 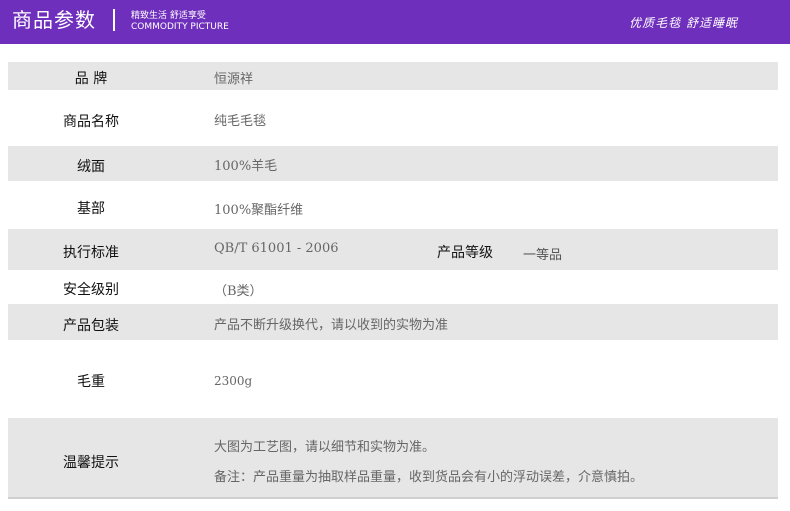 I want to click on banner-title: 商品参数, so click(x=54, y=20).